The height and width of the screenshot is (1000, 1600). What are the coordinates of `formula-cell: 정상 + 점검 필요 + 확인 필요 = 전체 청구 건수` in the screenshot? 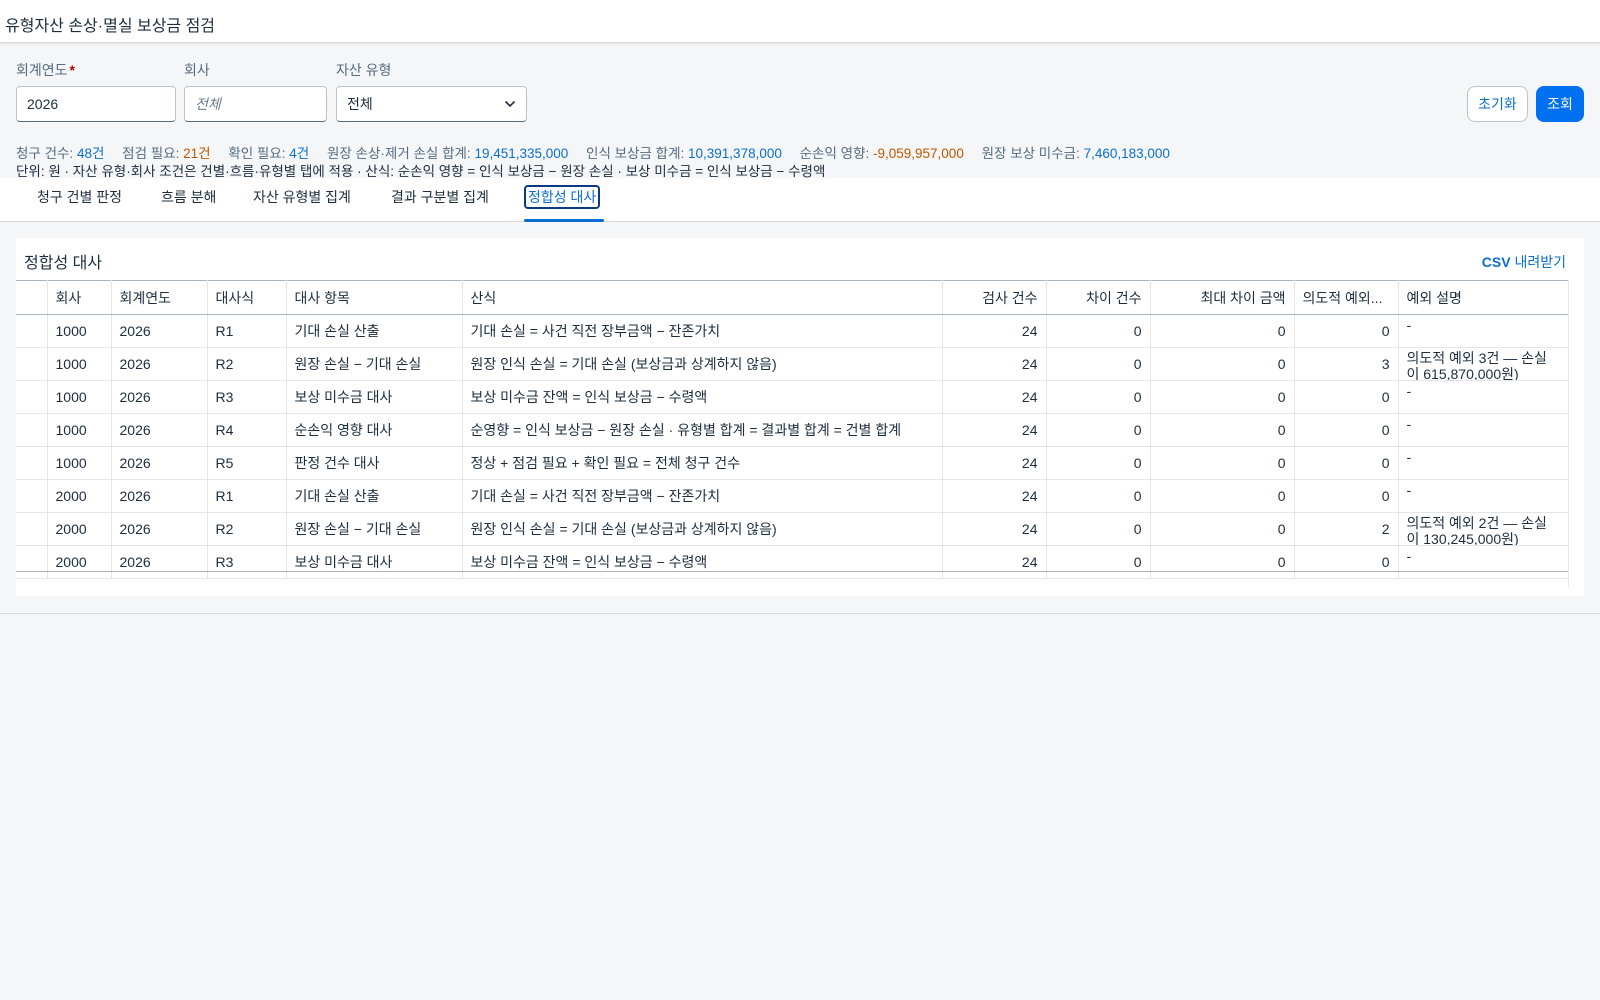 It's located at (702, 463).